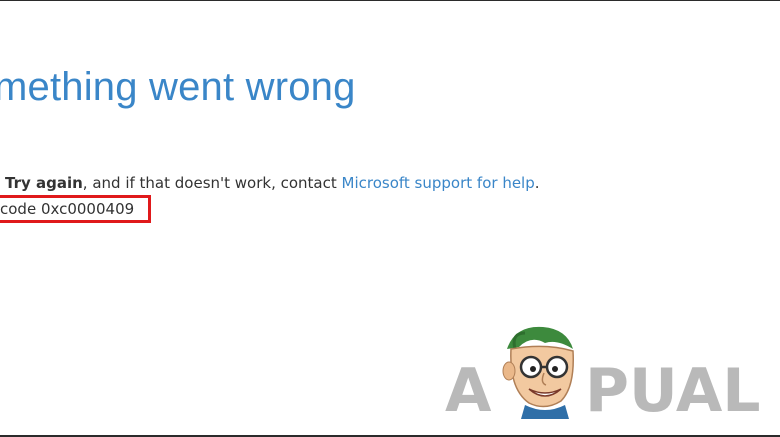  Describe the element at coordinates (468, 387) in the screenshot. I see `watermark-letter-a: A` at that location.